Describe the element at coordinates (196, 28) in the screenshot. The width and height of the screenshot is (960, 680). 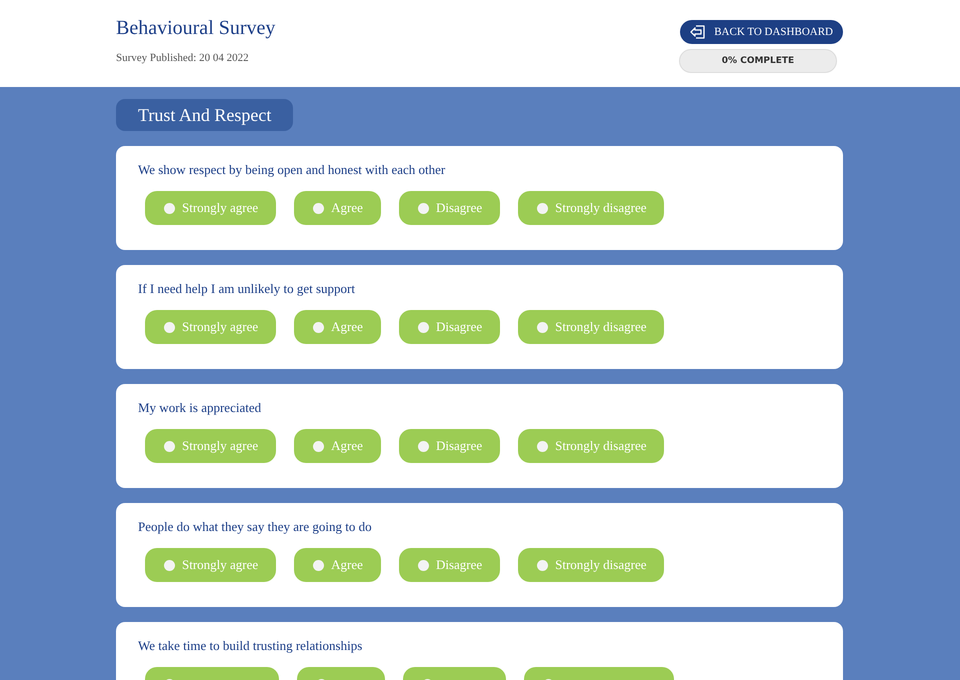
I see `survey-title: Behavioural Survey` at that location.